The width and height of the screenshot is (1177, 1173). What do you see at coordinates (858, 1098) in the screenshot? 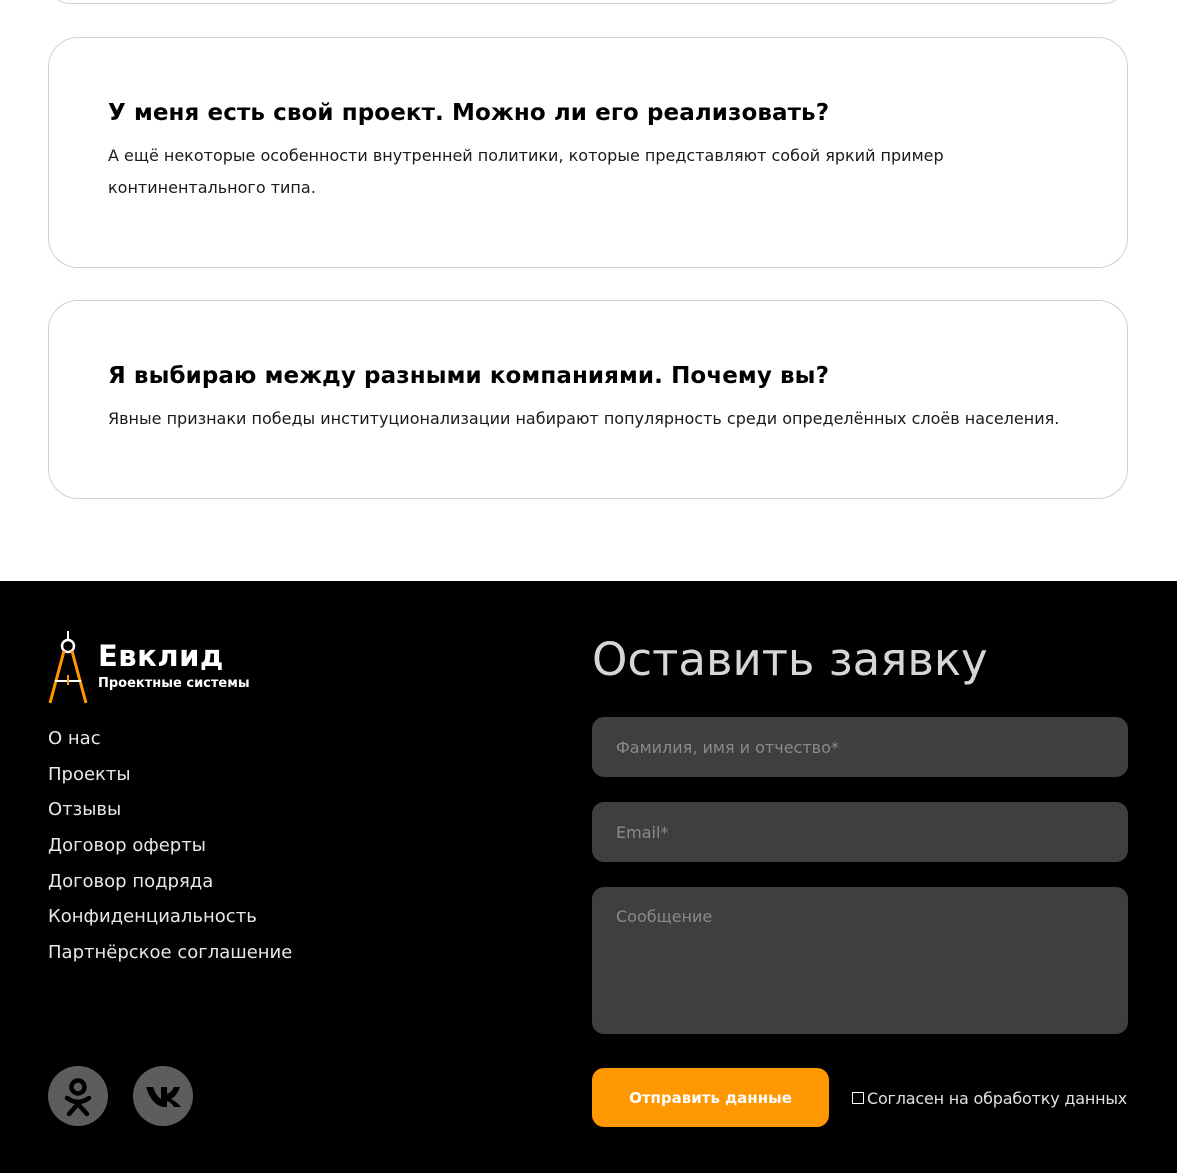
I see `consent-checkbox` at bounding box center [858, 1098].